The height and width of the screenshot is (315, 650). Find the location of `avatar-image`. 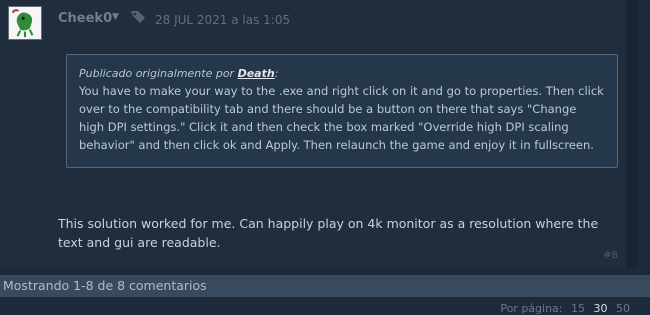

avatar-image is located at coordinates (25, 23).